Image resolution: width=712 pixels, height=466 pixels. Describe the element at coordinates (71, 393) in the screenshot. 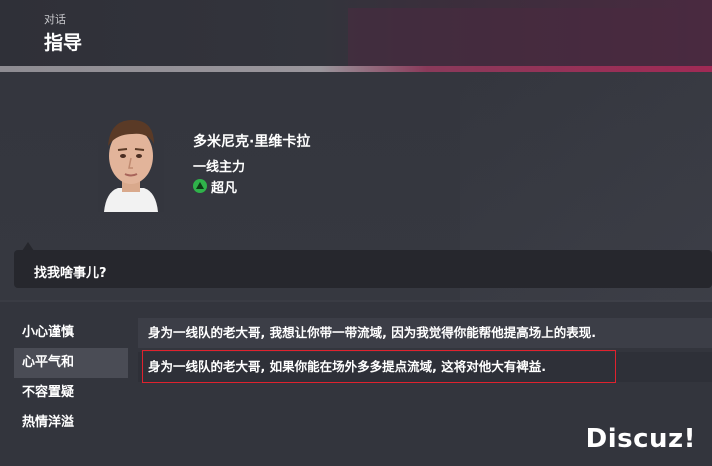

I see `tone-item-assertive: 不容置疑` at that location.